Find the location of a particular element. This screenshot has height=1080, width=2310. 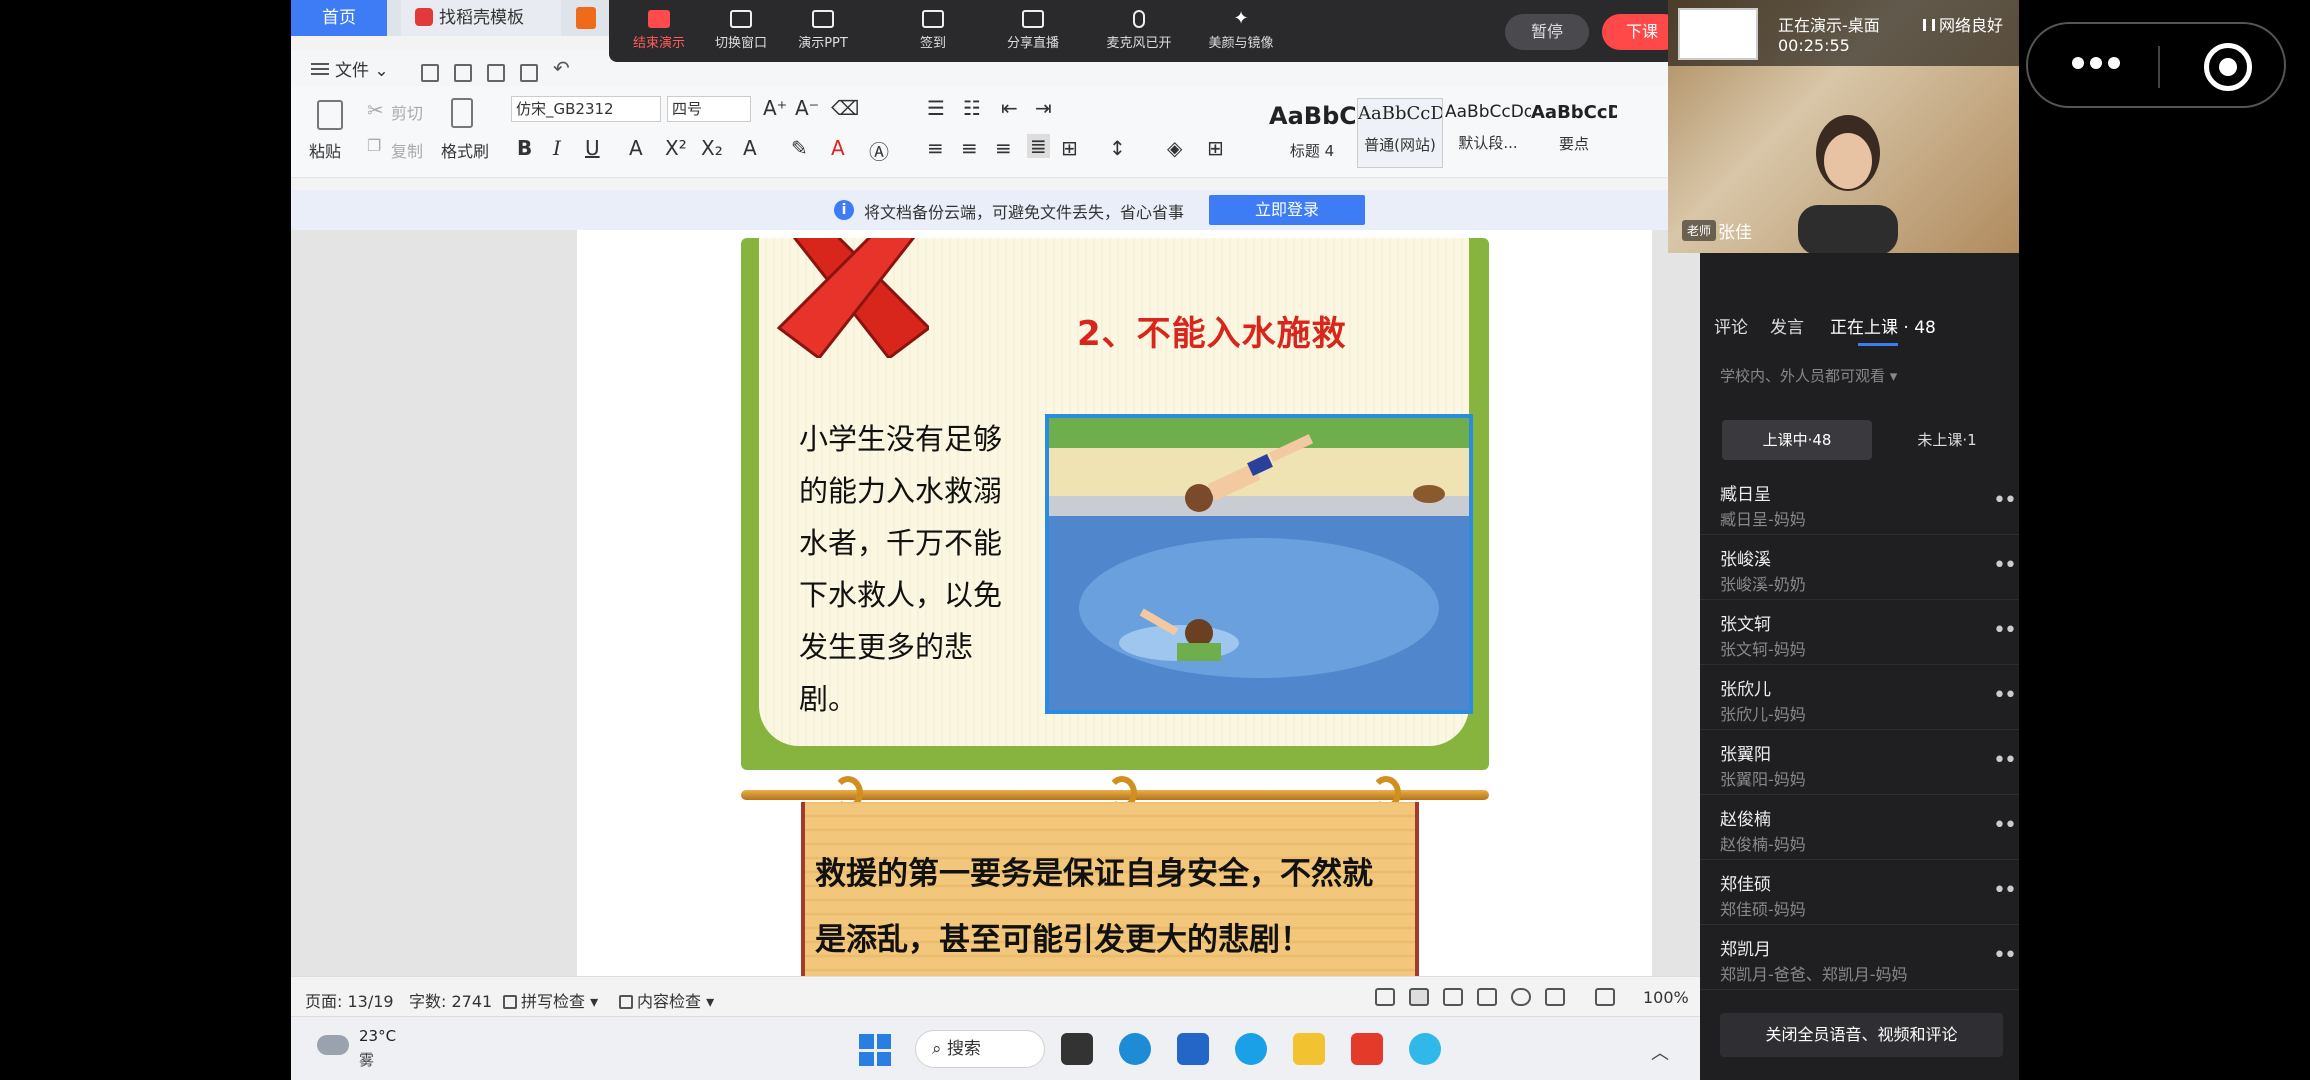

bold-icon: B is located at coordinates (524, 148).